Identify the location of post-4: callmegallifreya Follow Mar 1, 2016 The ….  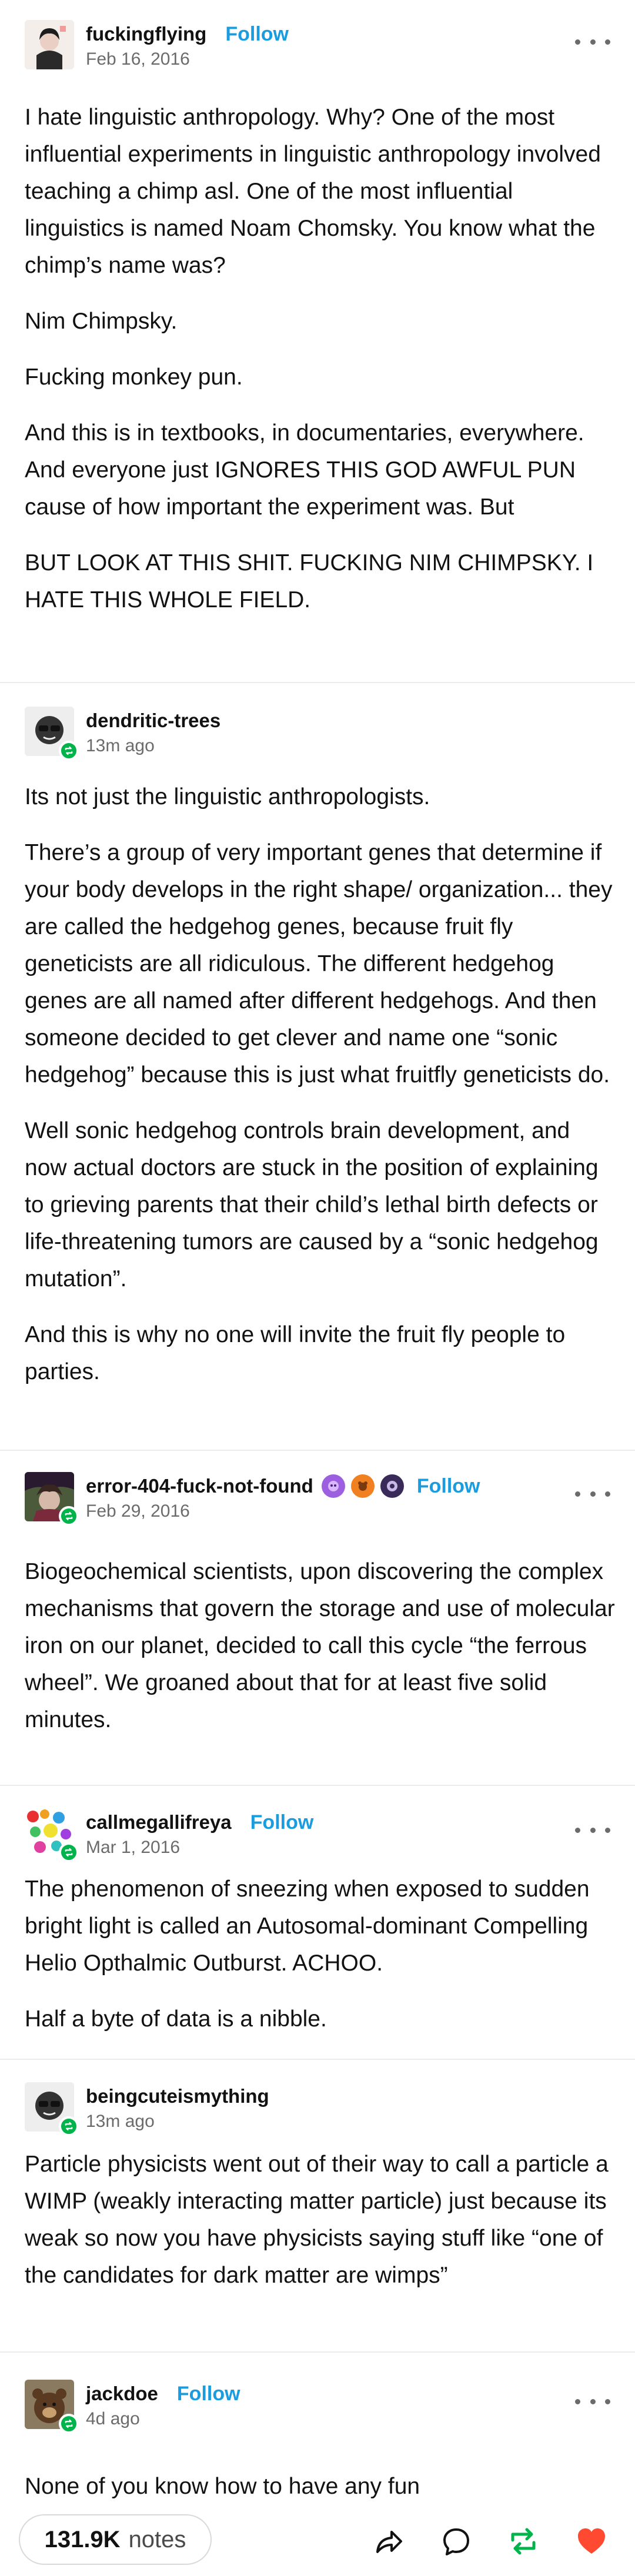
(317, 1923).